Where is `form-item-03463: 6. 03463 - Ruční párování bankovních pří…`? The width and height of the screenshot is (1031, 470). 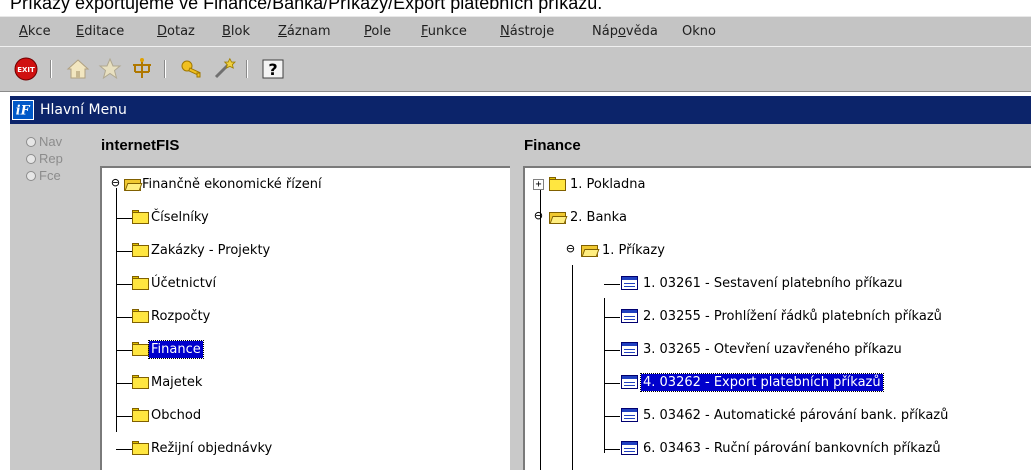 form-item-03463: 6. 03463 - Ruční párování bankovních pří… is located at coordinates (775, 449).